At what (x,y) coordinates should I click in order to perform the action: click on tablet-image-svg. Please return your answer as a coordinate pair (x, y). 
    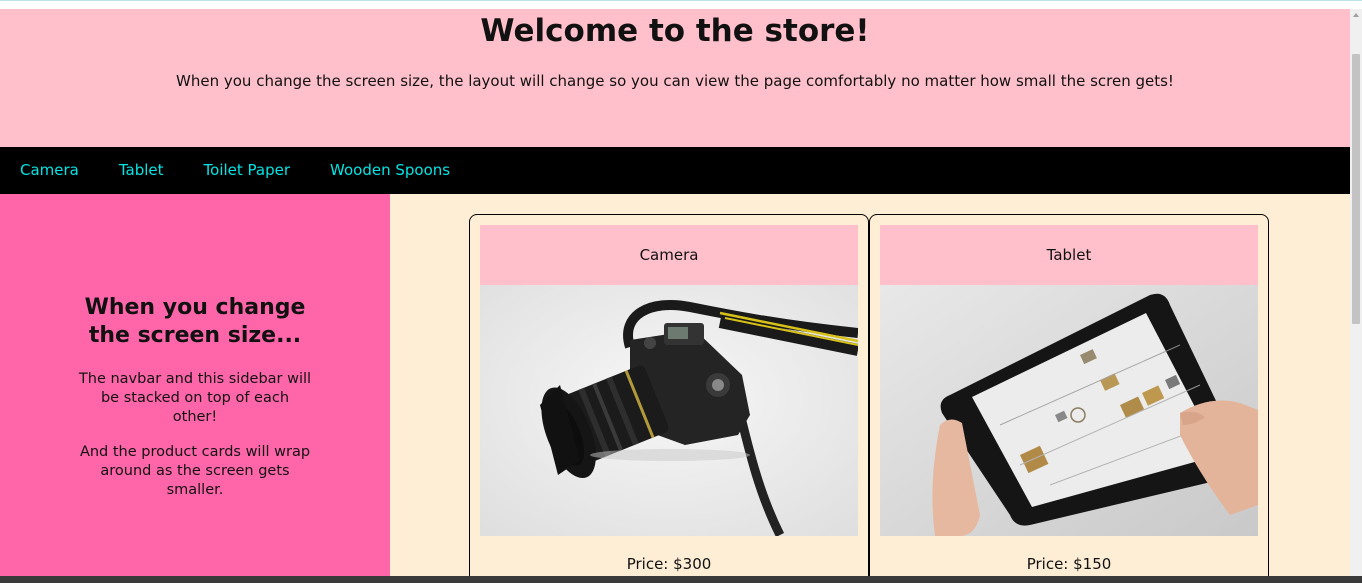
    Looking at the image, I should click on (1069, 410).